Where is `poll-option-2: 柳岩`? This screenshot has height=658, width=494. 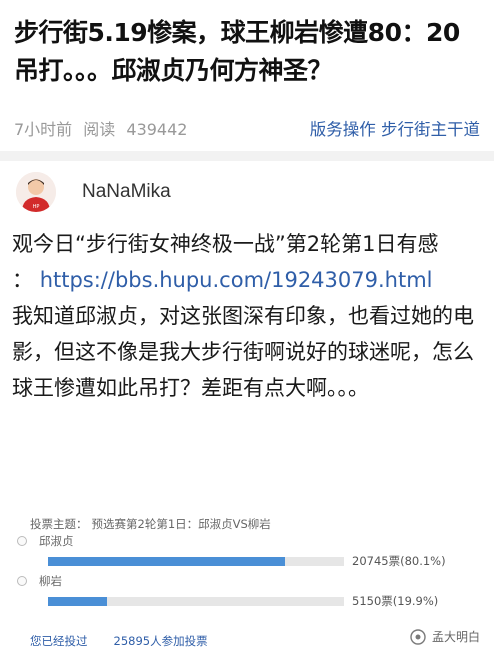 poll-option-2: 柳岩 is located at coordinates (249, 581).